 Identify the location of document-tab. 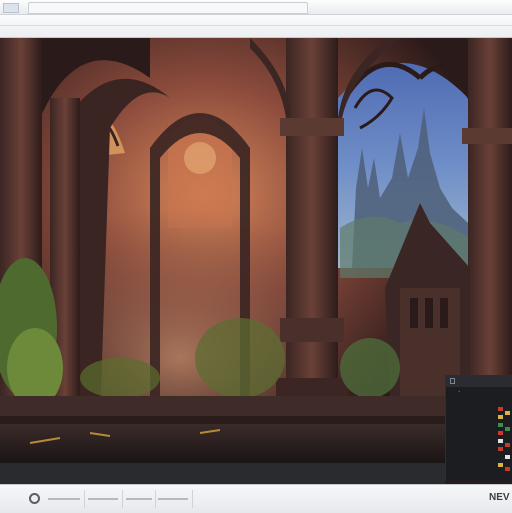
(168, 8).